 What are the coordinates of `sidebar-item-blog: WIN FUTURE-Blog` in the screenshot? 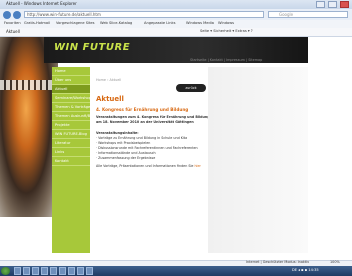 It's located at (71, 134).